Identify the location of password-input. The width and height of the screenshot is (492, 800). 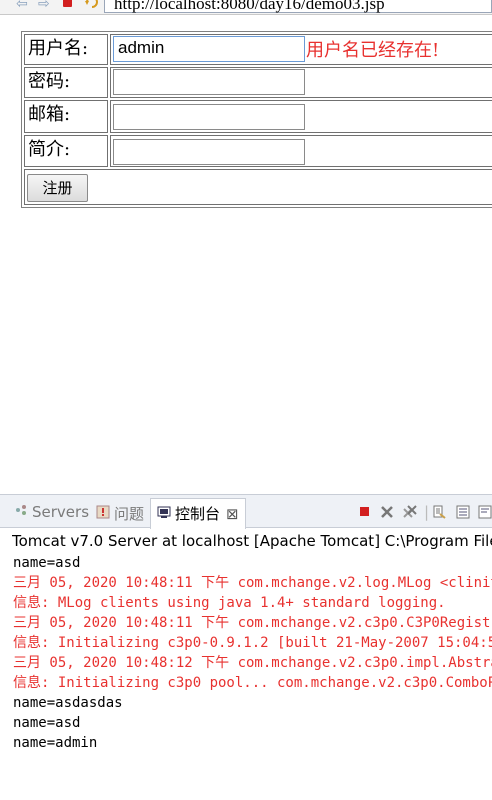
(209, 82).